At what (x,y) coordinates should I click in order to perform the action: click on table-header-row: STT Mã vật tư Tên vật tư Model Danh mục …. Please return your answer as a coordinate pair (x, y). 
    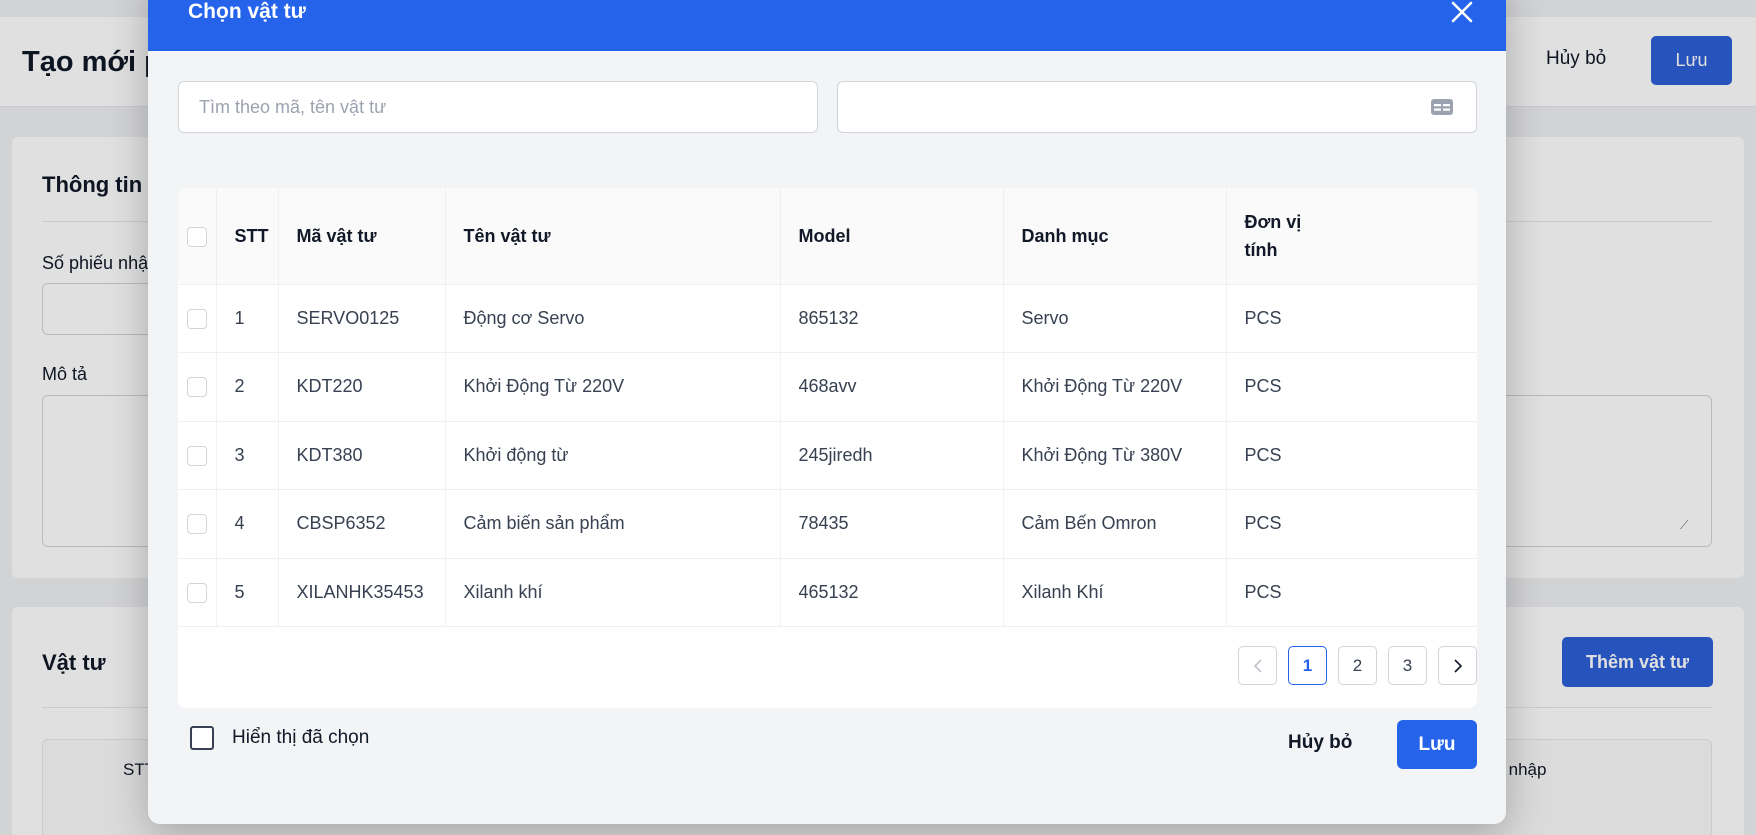
    Looking at the image, I should click on (827, 236).